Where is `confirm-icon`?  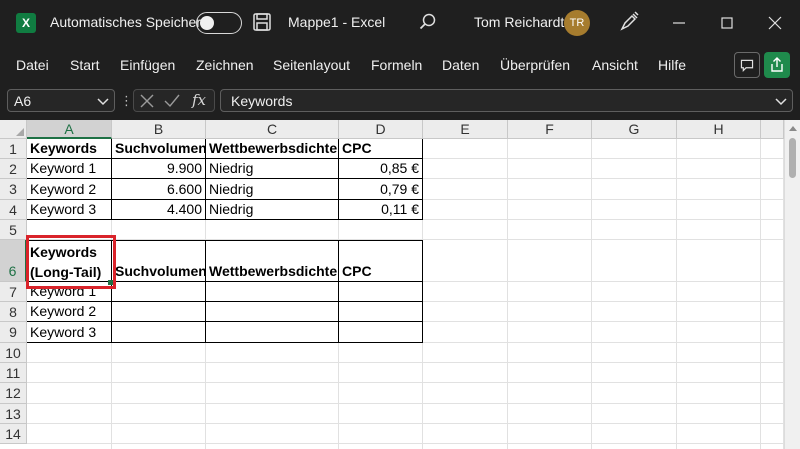 confirm-icon is located at coordinates (172, 101).